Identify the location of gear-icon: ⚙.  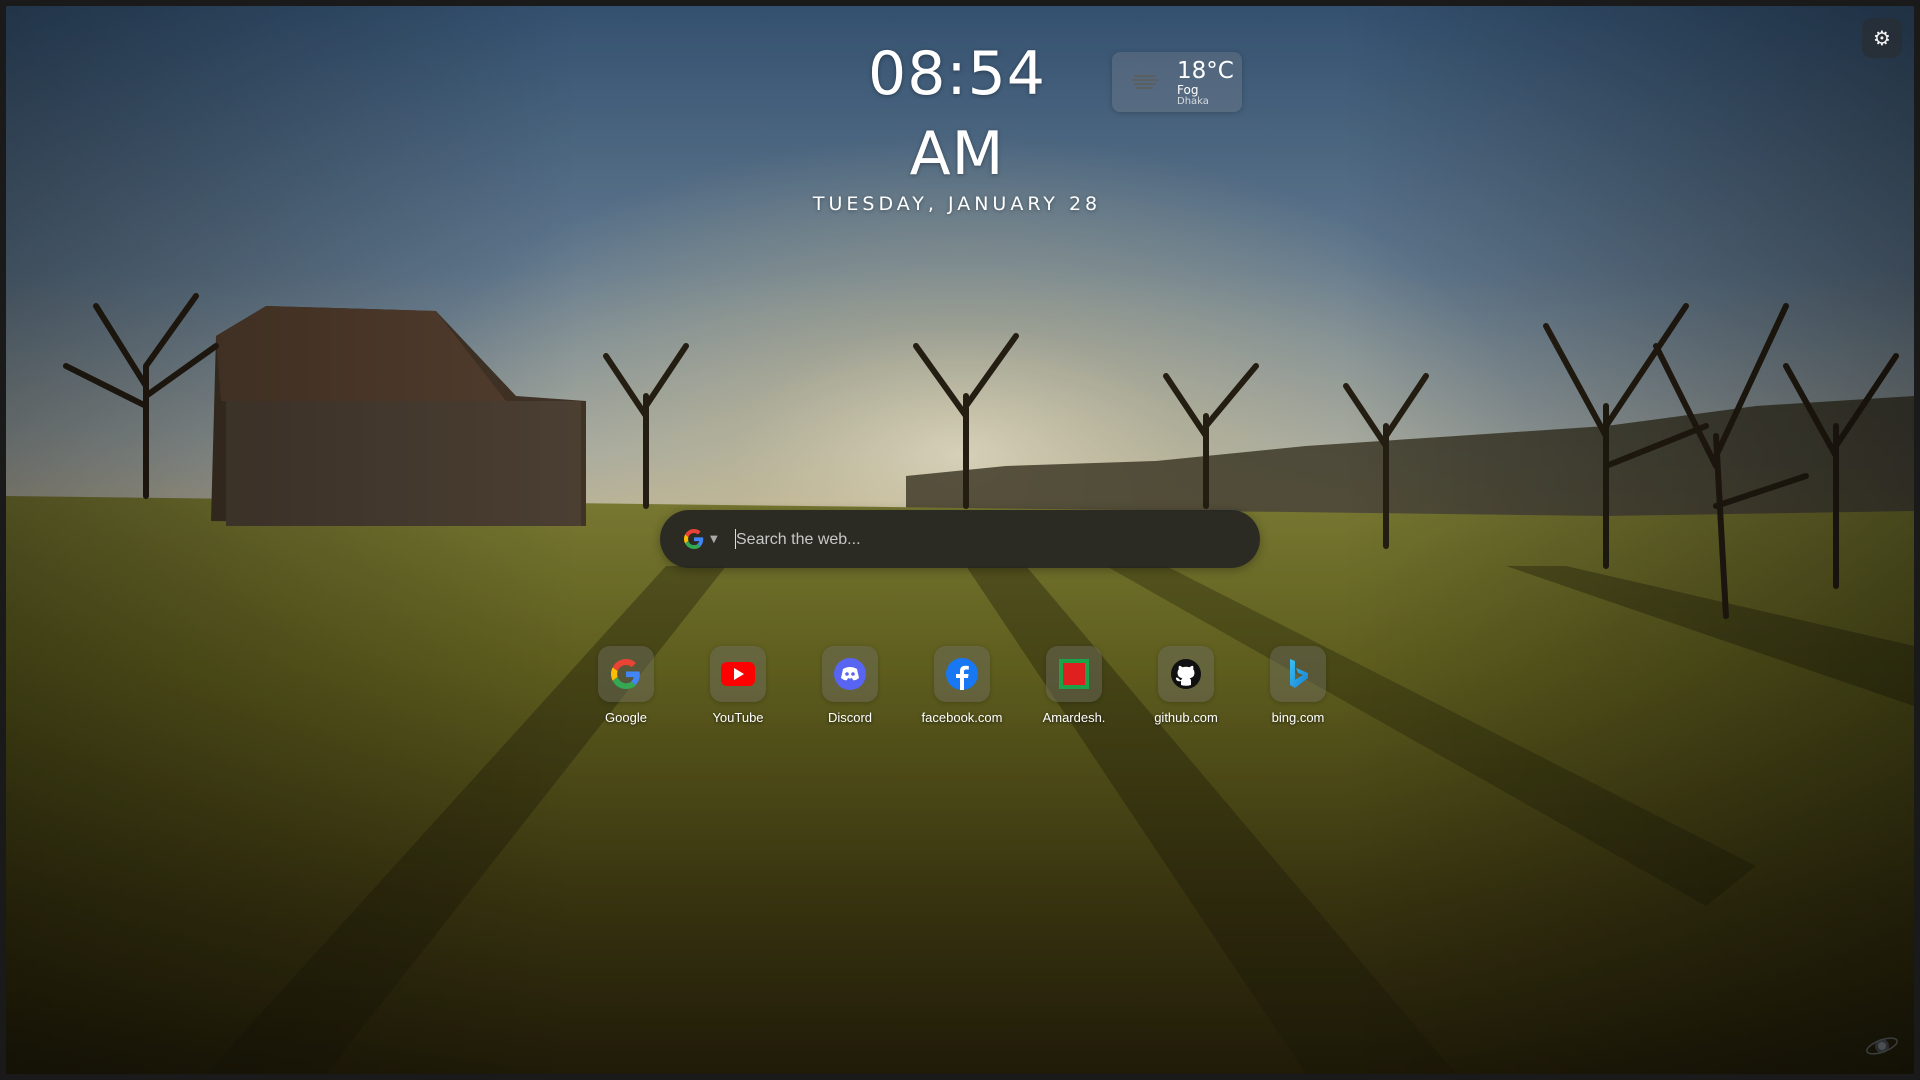
(1882, 38).